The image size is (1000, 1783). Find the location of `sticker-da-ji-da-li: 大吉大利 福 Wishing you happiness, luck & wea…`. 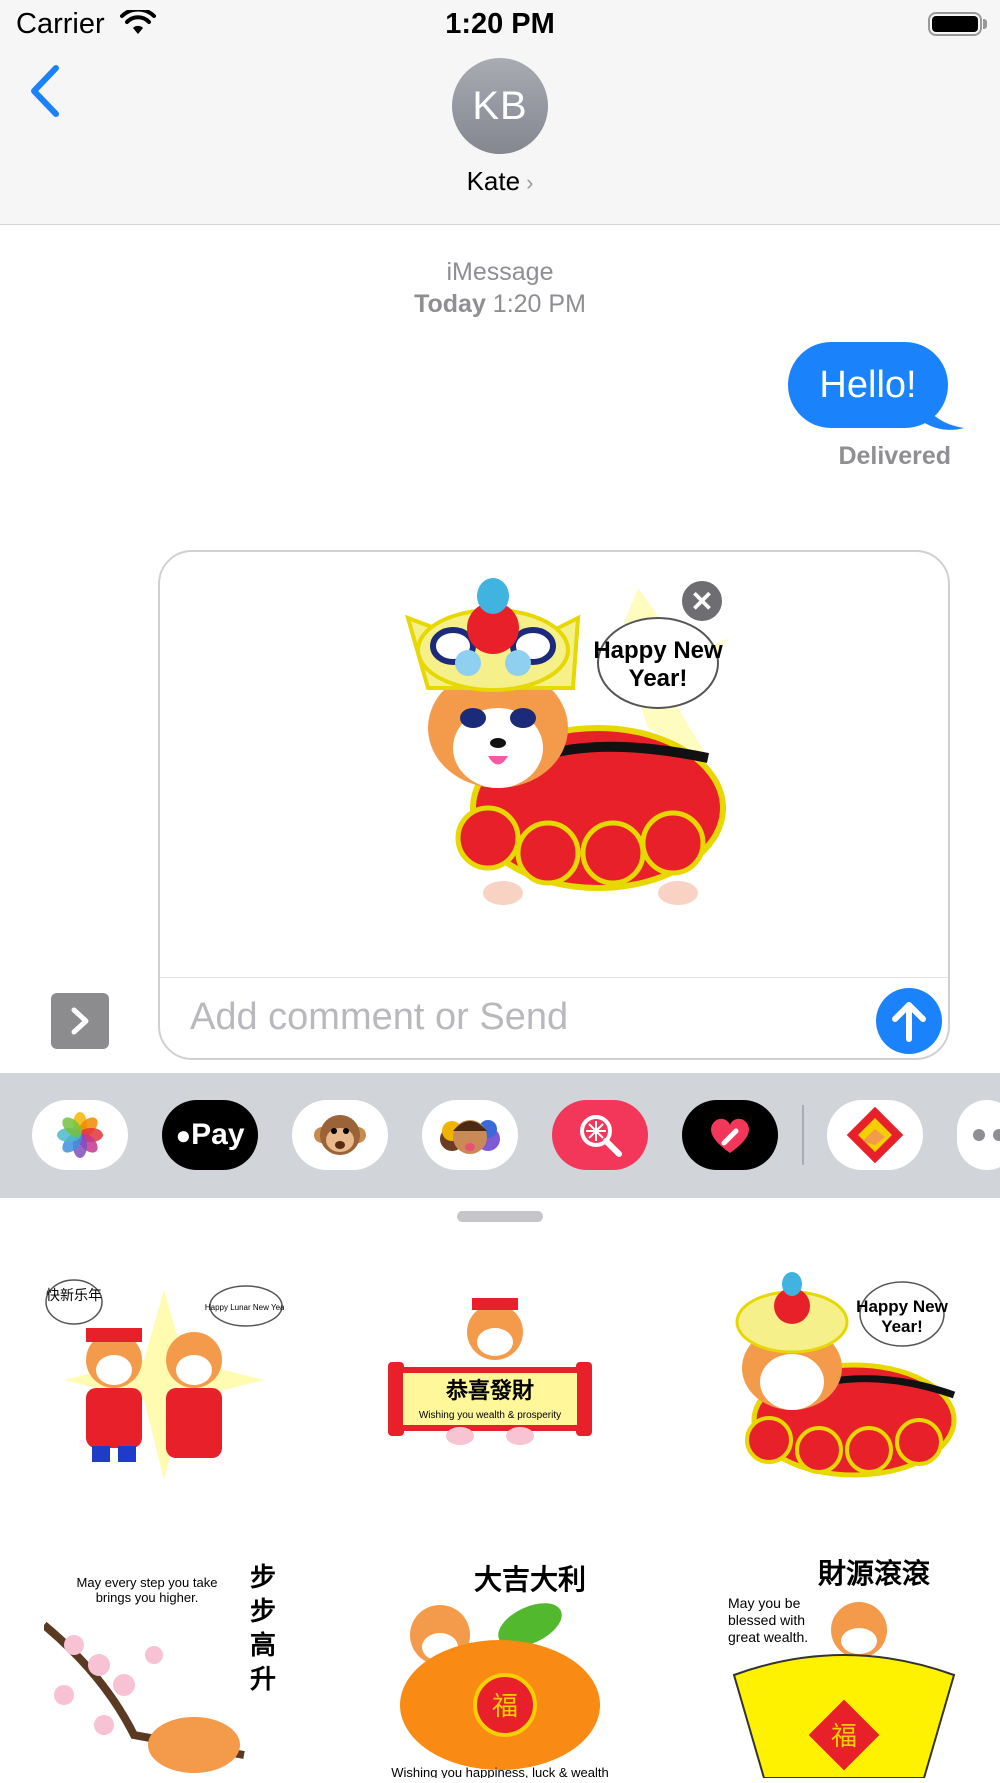

sticker-da-ji-da-li: 大吉大利 福 Wishing you happiness, luck & wea… is located at coordinates (500, 1667).